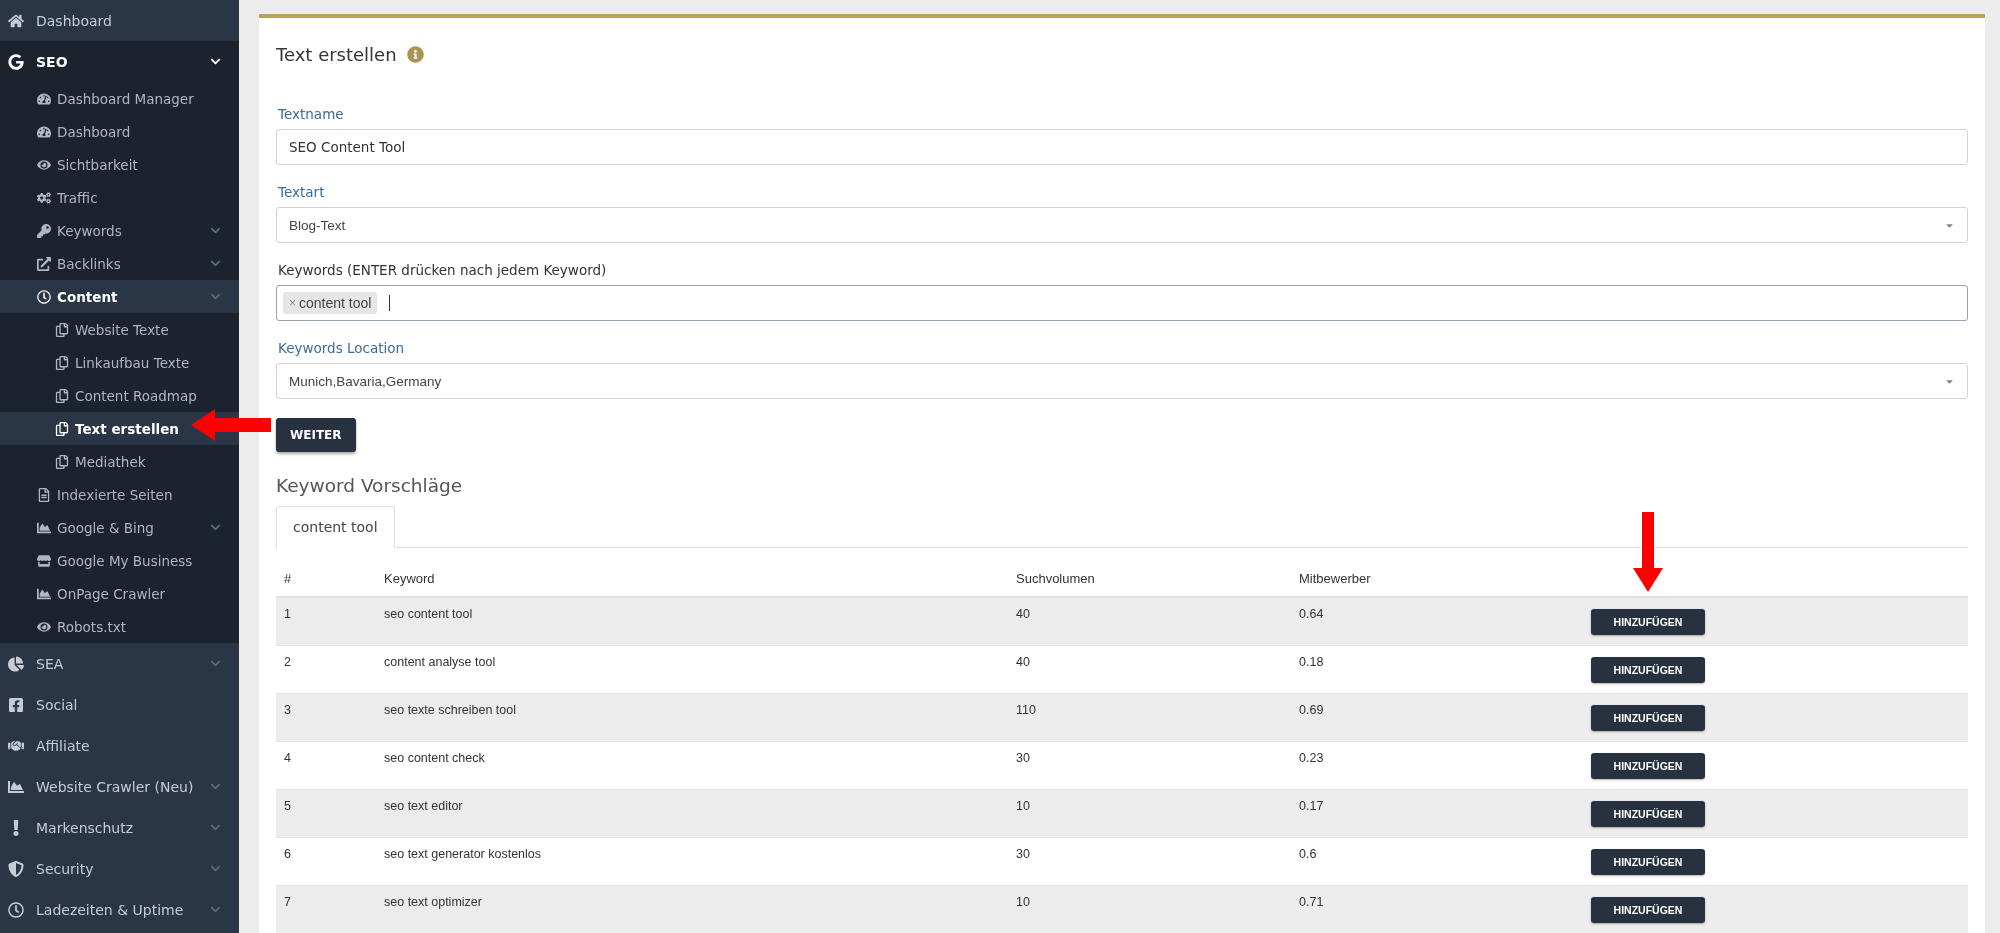  Describe the element at coordinates (119, 704) in the screenshot. I see `sidebar-item: Social` at that location.